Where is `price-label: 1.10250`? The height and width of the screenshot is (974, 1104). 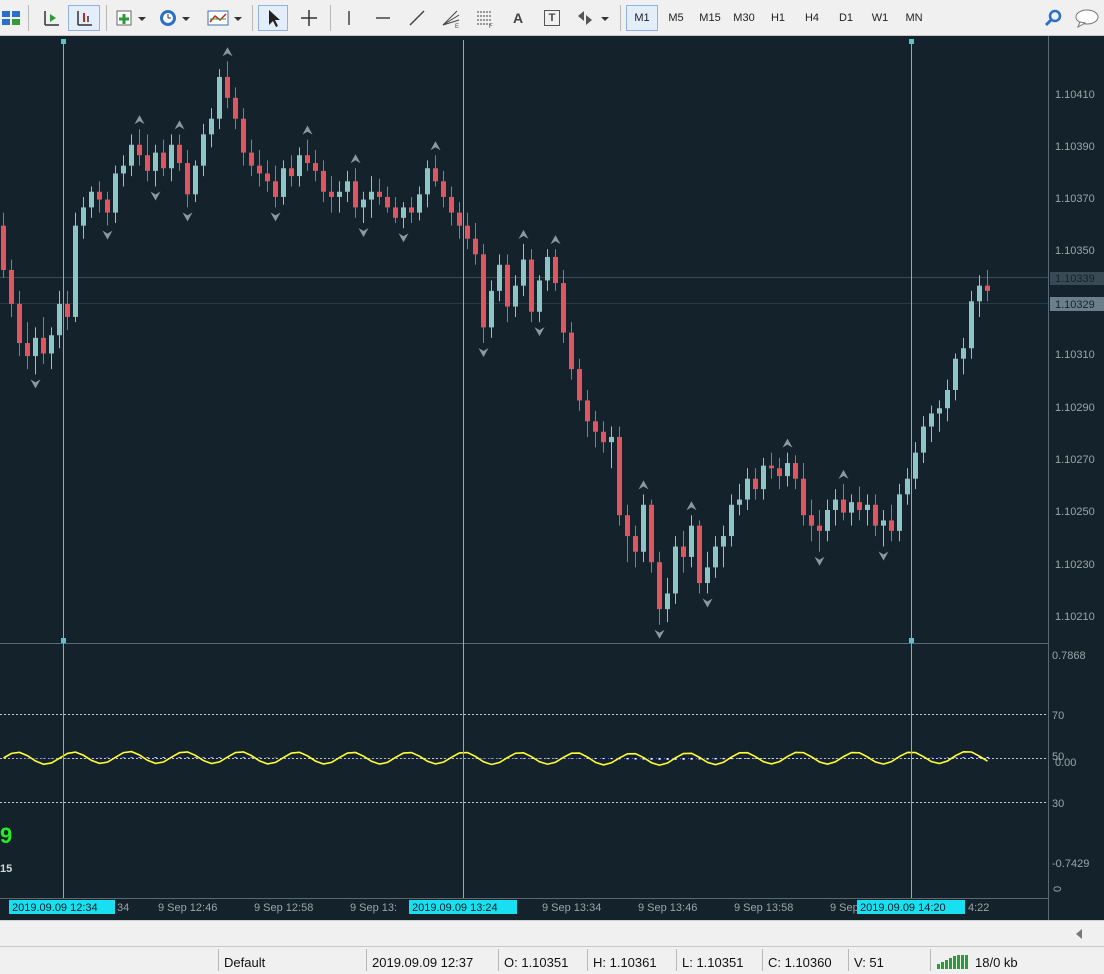
price-label: 1.10250 is located at coordinates (1075, 512).